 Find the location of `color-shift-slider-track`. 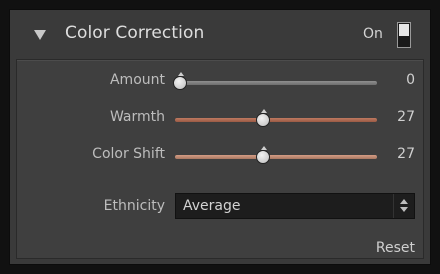

color-shift-slider-track is located at coordinates (276, 157).